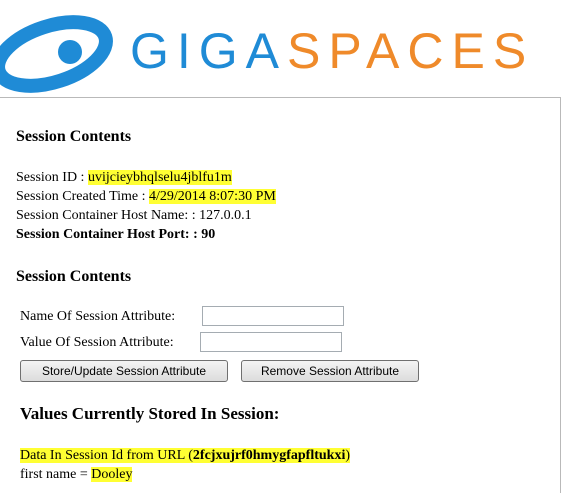 The height and width of the screenshot is (493, 562). Describe the element at coordinates (56, 54) in the screenshot. I see `gigaspaces-swoosh-icon` at that location.